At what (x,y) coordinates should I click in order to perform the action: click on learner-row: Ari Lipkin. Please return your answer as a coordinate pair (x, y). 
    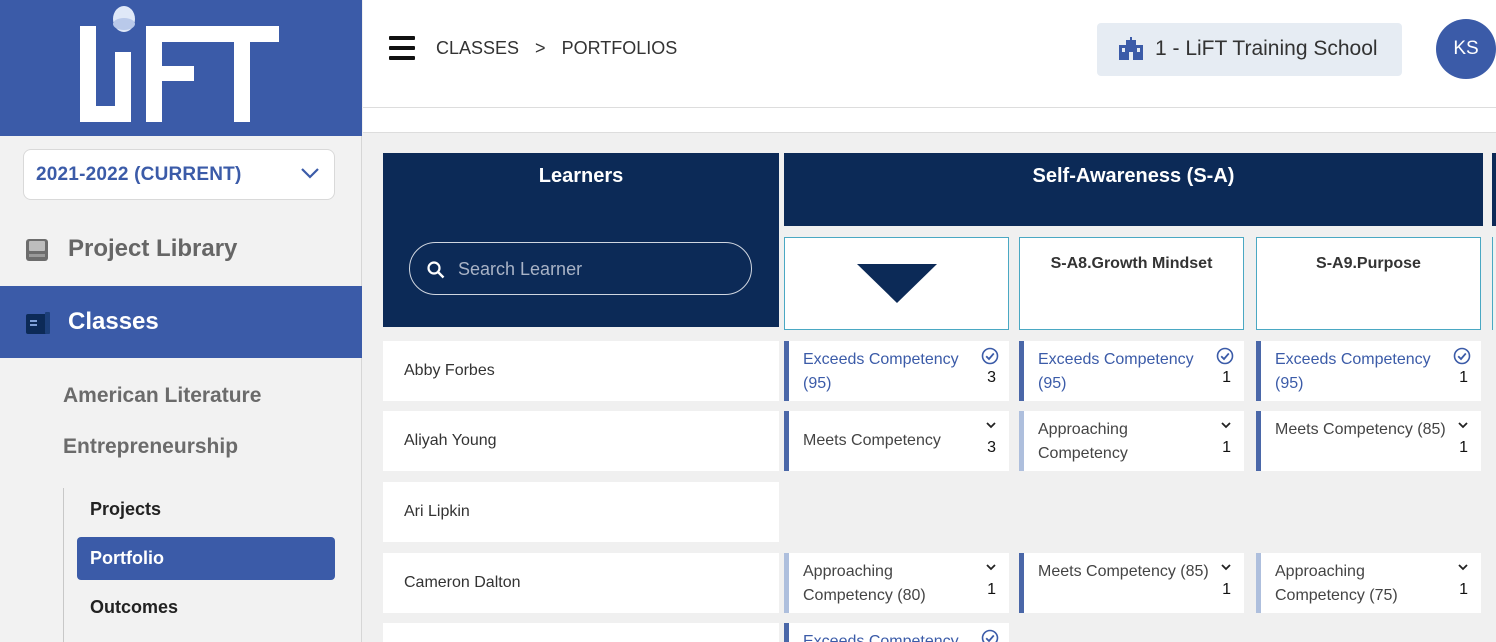
    Looking at the image, I should click on (581, 512).